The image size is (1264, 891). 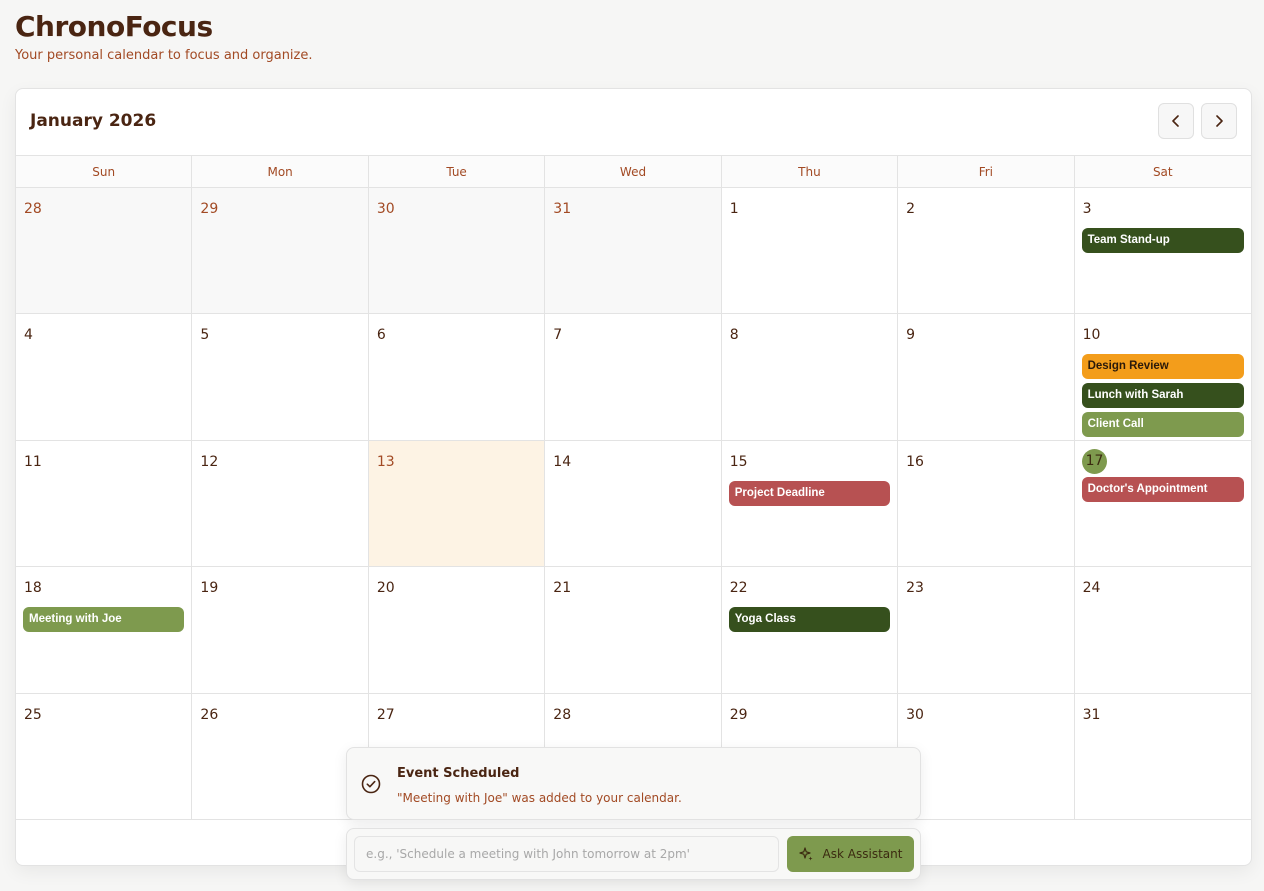 What do you see at coordinates (104, 377) in the screenshot?
I see `day-cell: 4` at bounding box center [104, 377].